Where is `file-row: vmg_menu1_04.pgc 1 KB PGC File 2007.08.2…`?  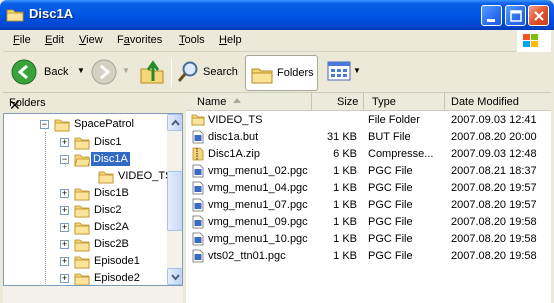 file-row: vmg_menu1_04.pgc 1 KB PGC File 2007.08.2… is located at coordinates (368, 188).